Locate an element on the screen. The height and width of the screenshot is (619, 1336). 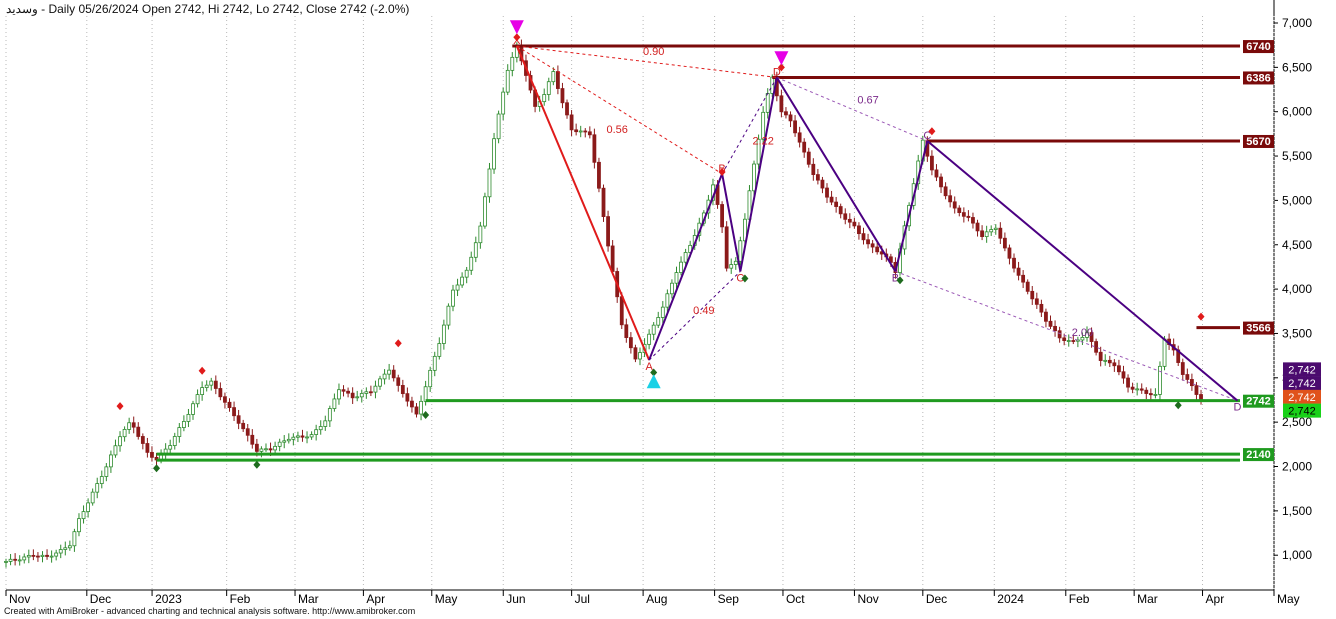
x-tick-label: Mar is located at coordinates (308, 599).